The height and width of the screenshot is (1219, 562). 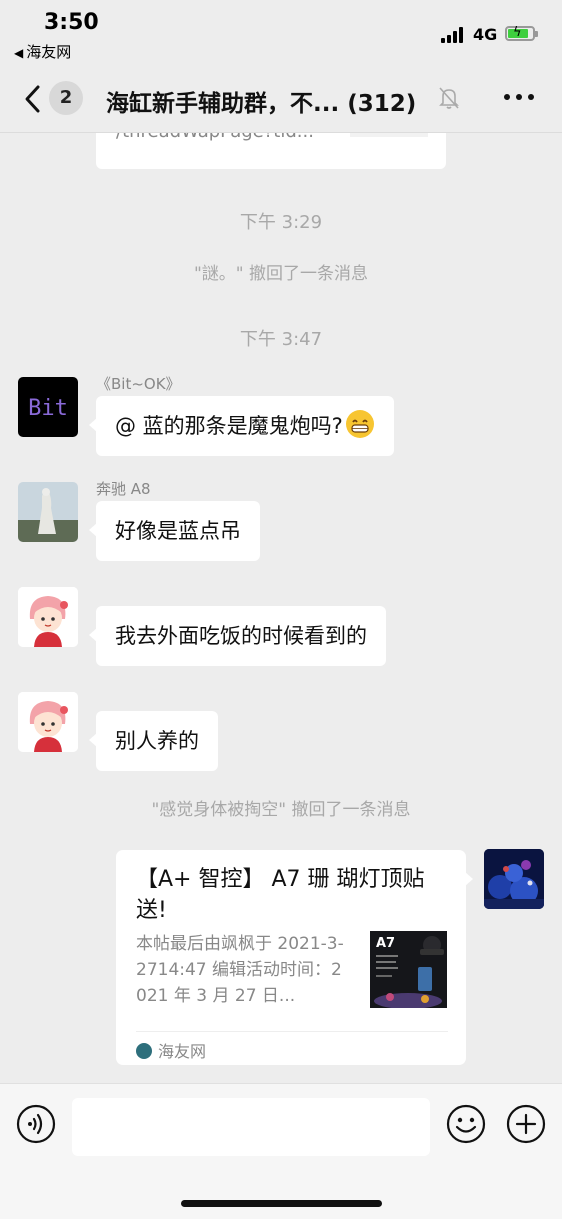 I want to click on timestamp: 下午 3:29, so click(x=281, y=222).